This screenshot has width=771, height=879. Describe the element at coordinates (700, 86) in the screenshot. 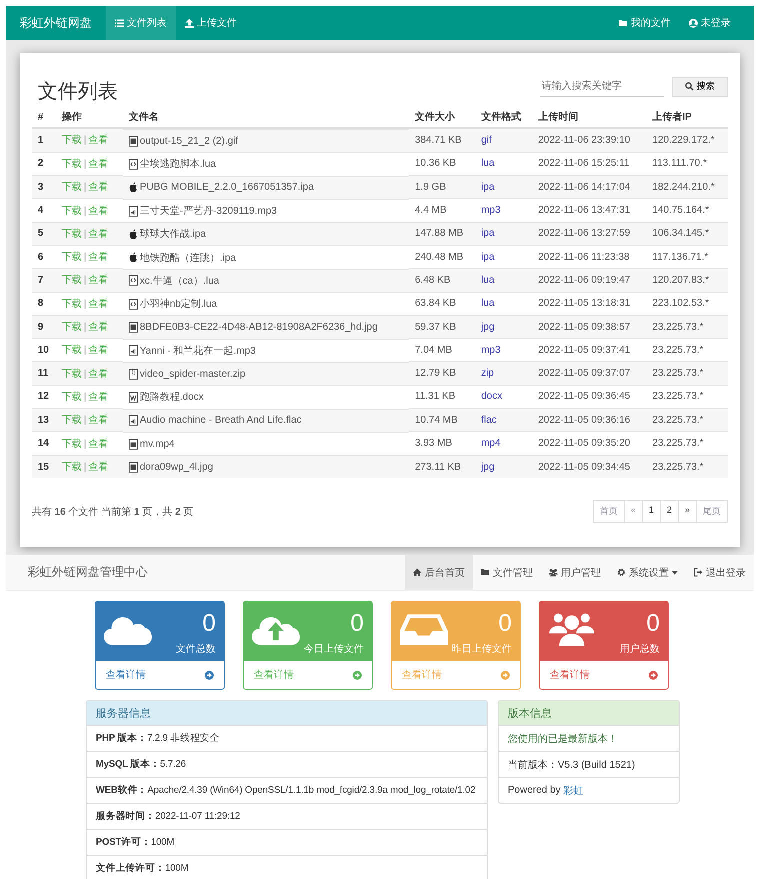

I see `search-button: 搜索` at that location.